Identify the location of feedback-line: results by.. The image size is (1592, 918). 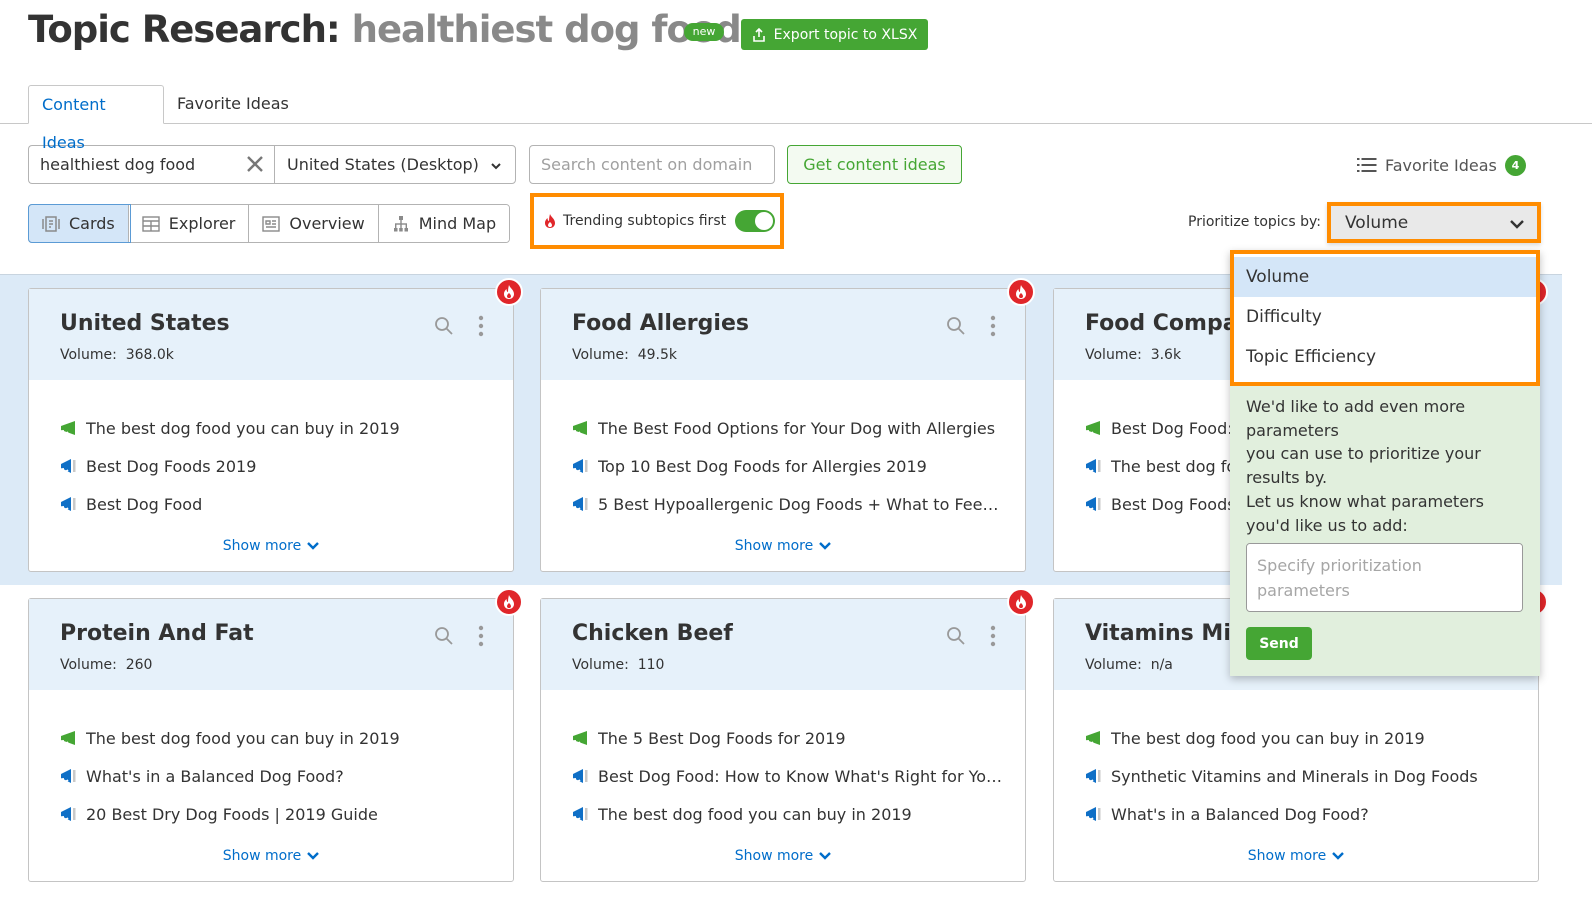
(1287, 478).